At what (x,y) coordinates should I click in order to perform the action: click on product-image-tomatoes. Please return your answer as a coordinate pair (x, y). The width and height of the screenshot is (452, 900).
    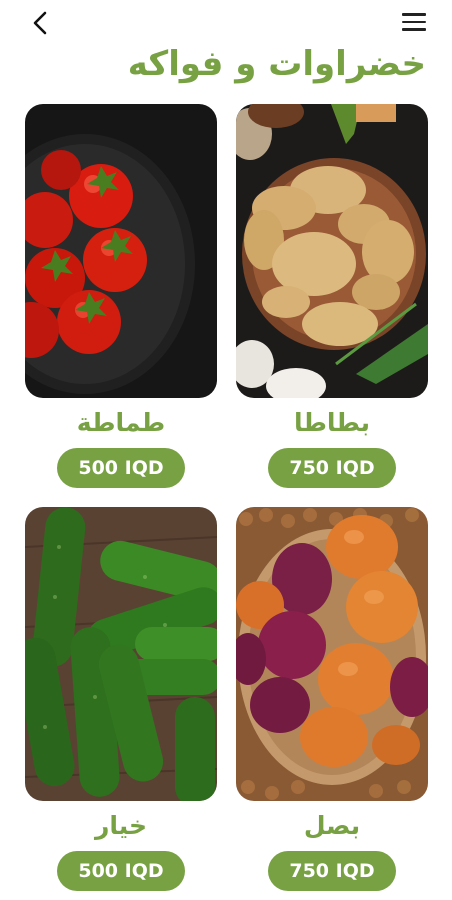
    Looking at the image, I should click on (121, 251).